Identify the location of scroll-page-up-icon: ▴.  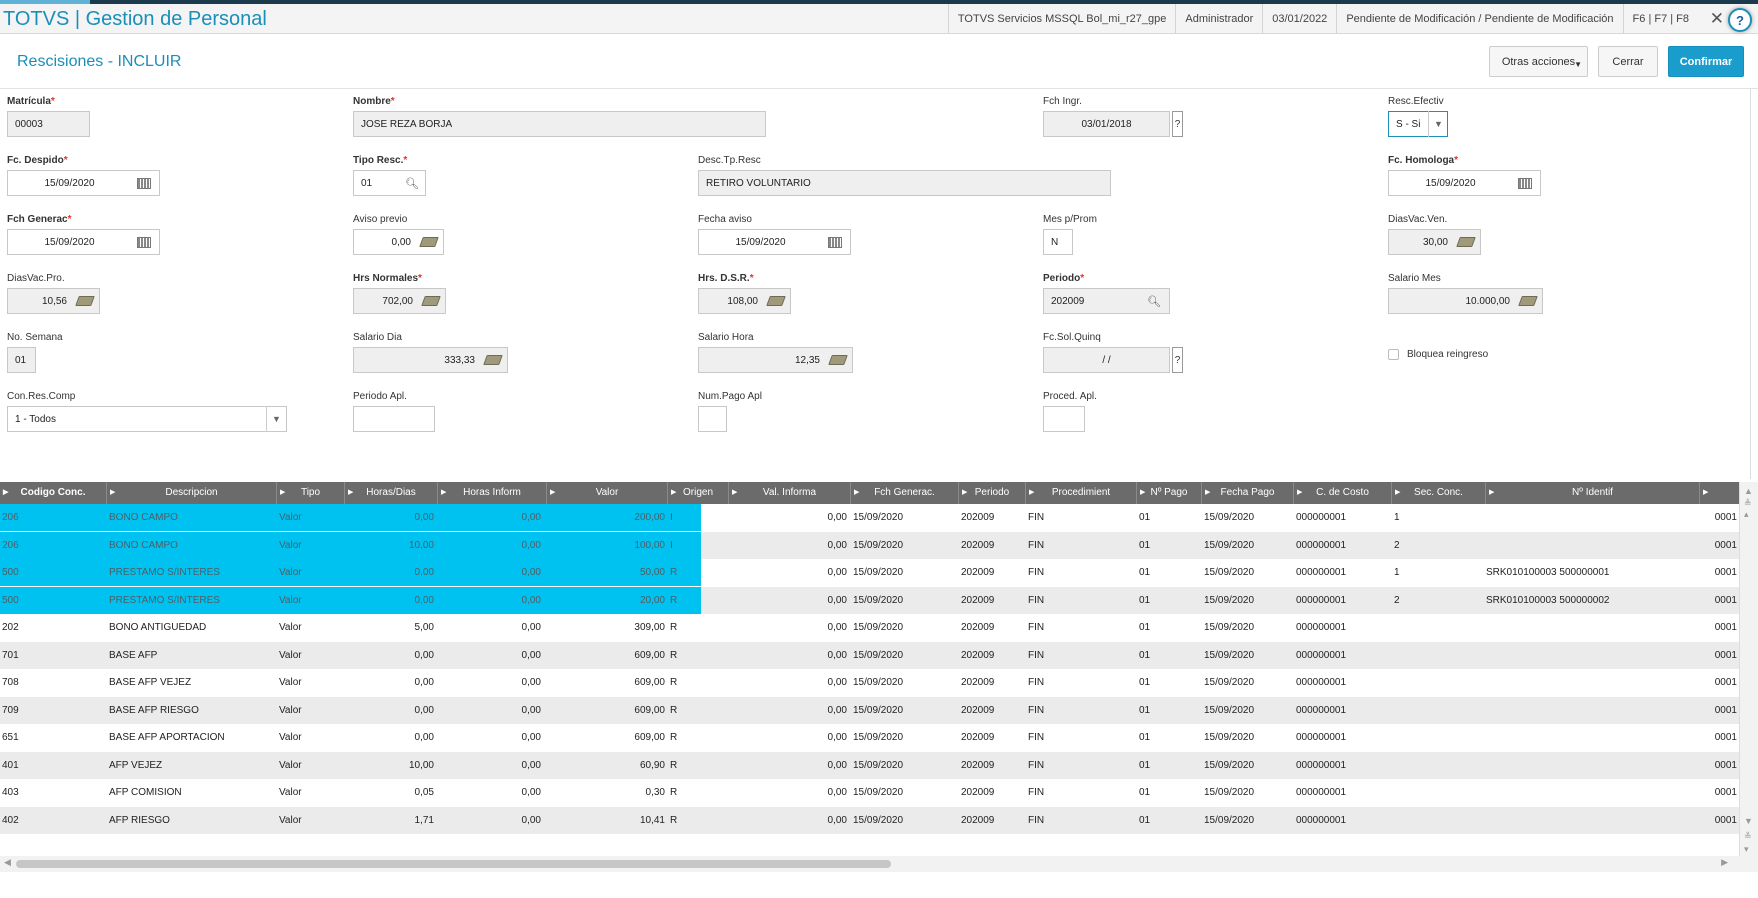
(1746, 514).